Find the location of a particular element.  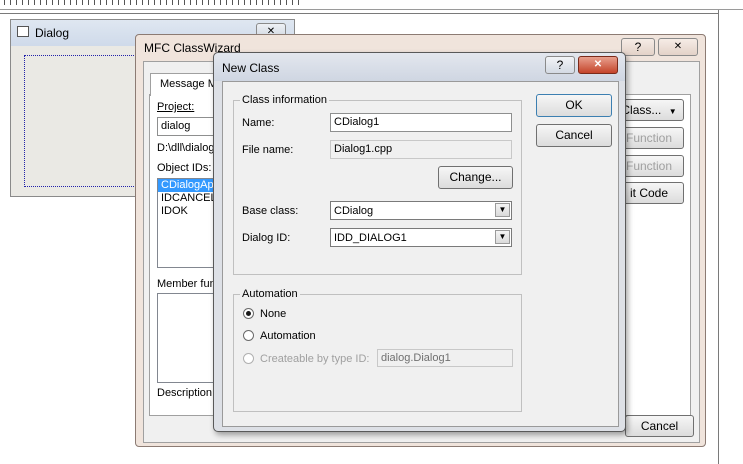

tab-message-maps-label: Message M is located at coordinates (188, 84).